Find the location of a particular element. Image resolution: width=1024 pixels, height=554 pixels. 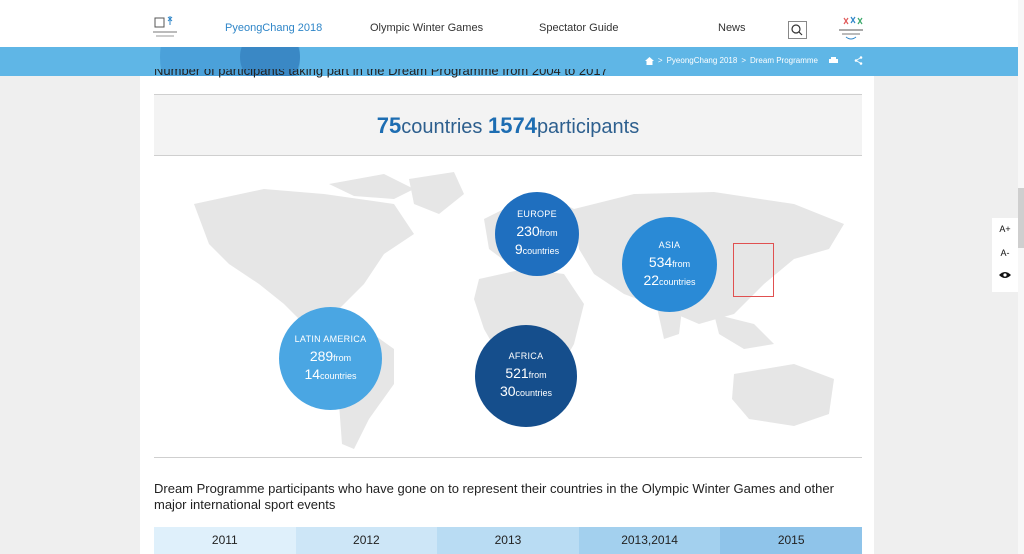

tab-year-2015: 2015 is located at coordinates (791, 540).